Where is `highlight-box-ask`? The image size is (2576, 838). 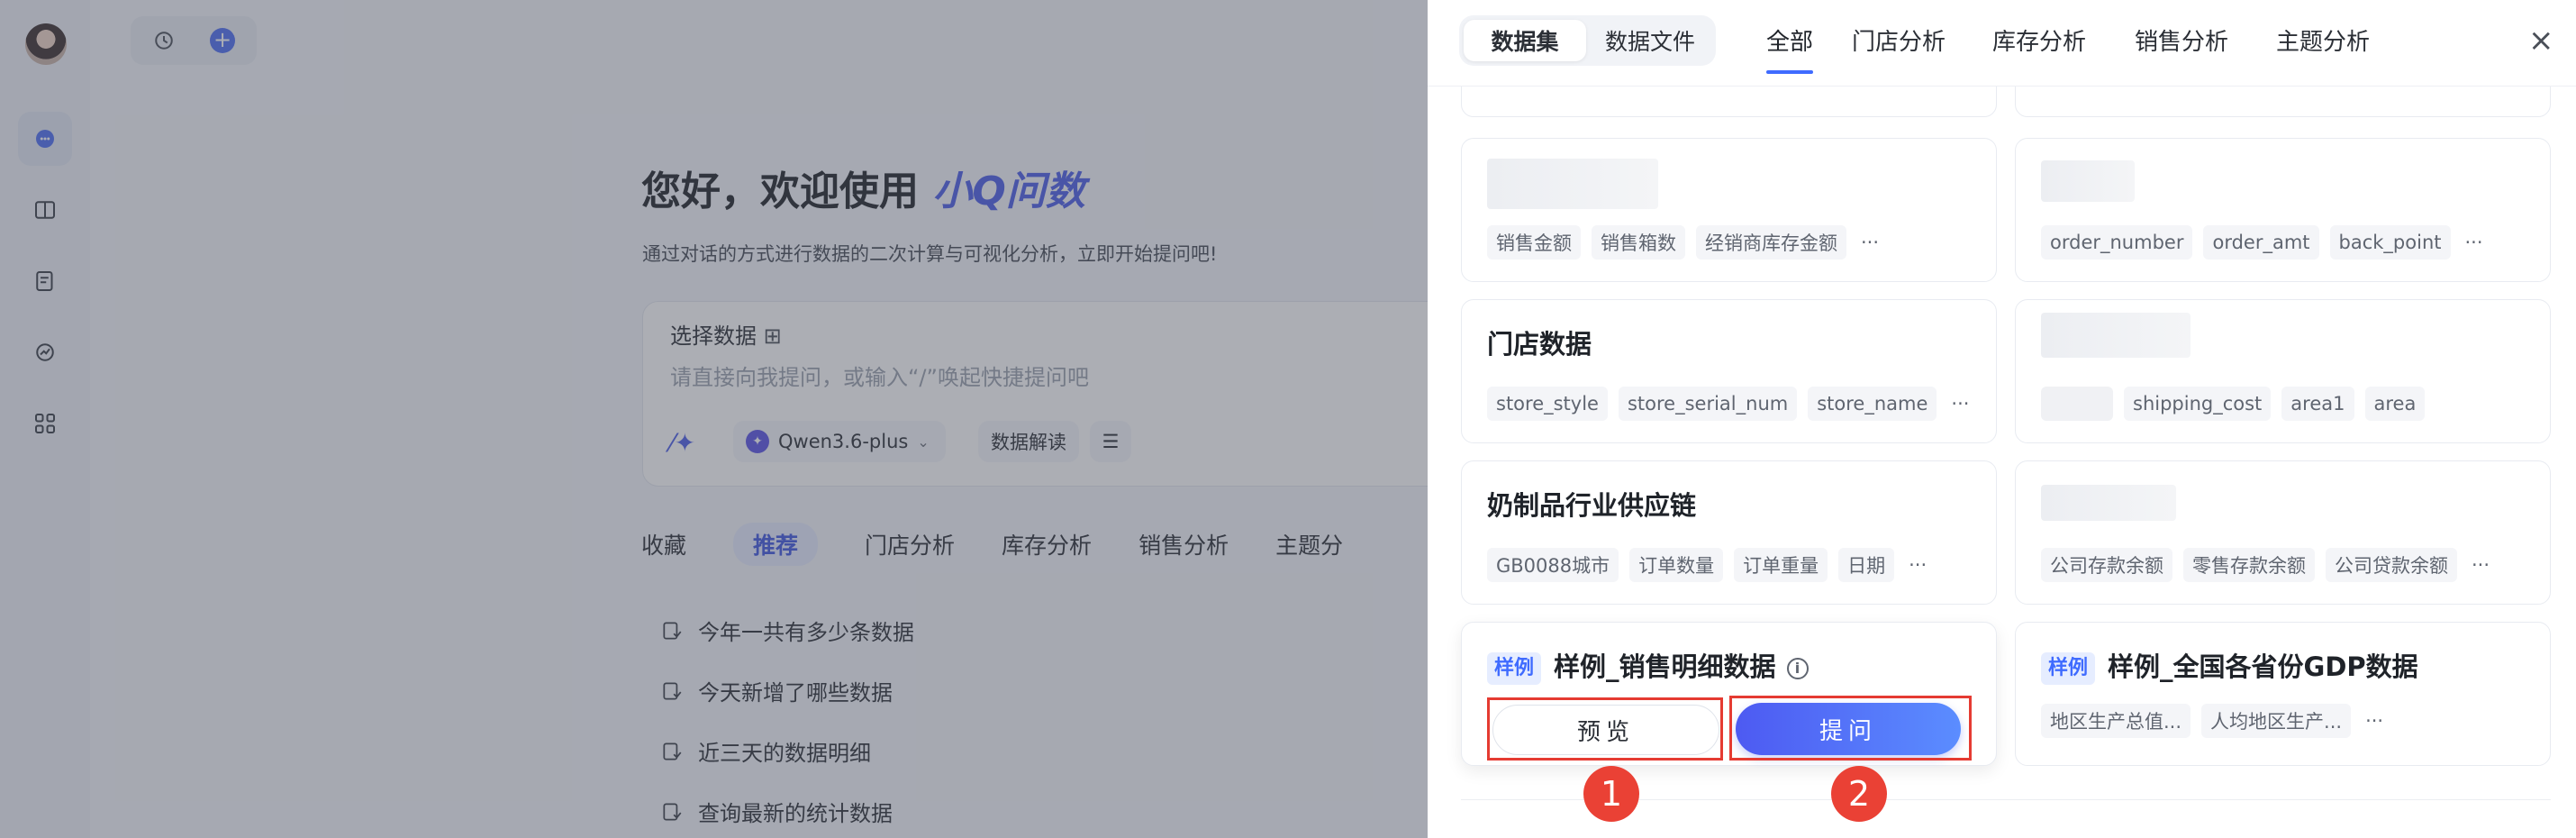 highlight-box-ask is located at coordinates (1850, 729).